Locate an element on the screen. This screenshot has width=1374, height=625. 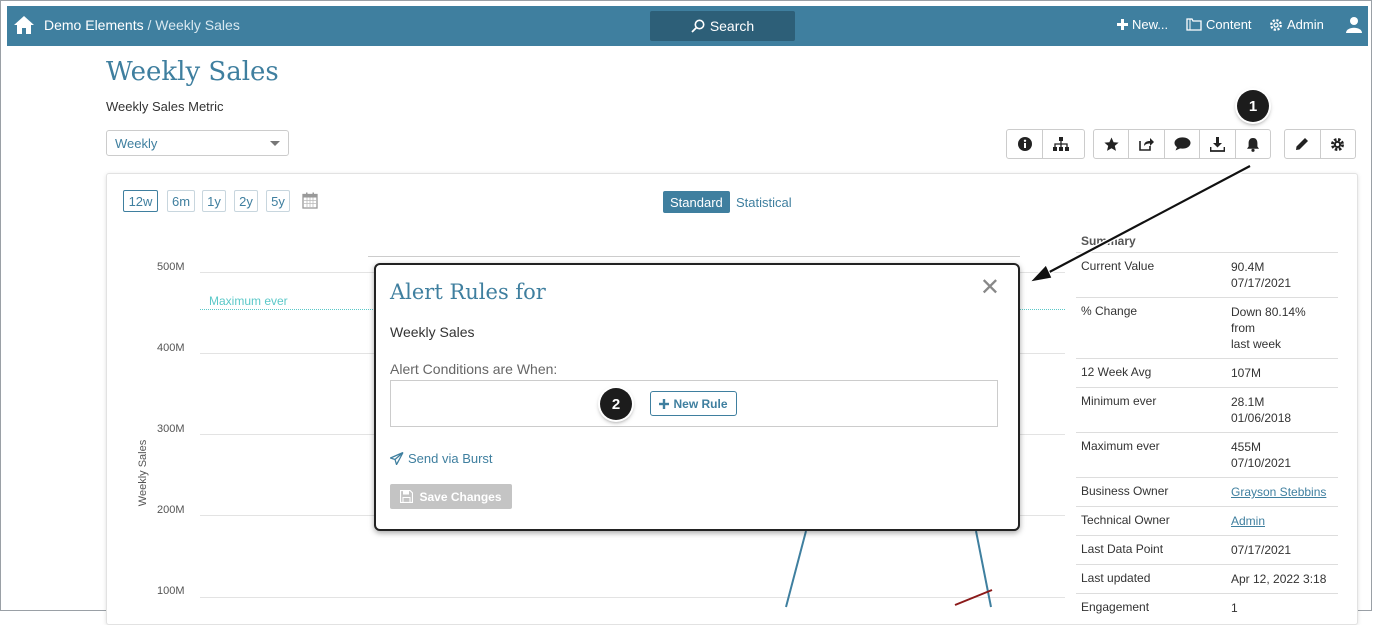
star-icon is located at coordinates (1111, 144).